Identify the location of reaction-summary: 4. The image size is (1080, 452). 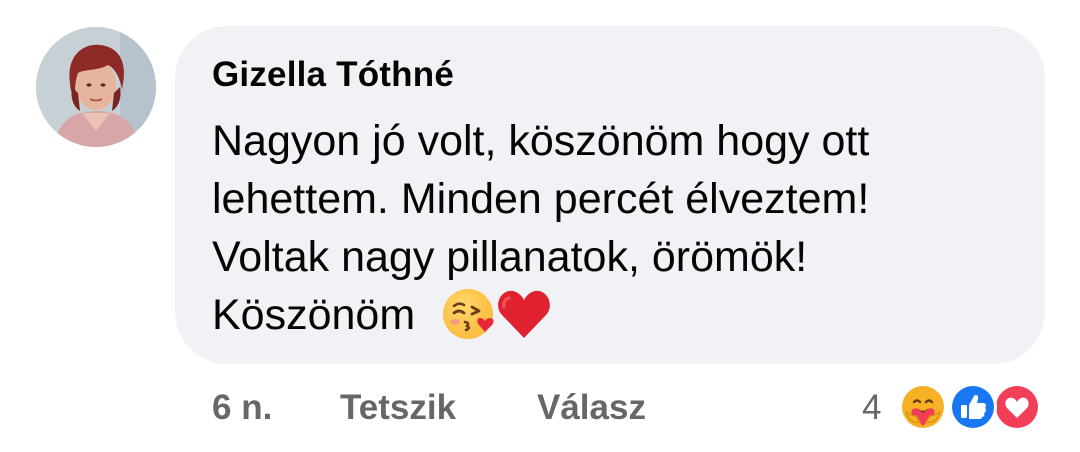
(957, 408).